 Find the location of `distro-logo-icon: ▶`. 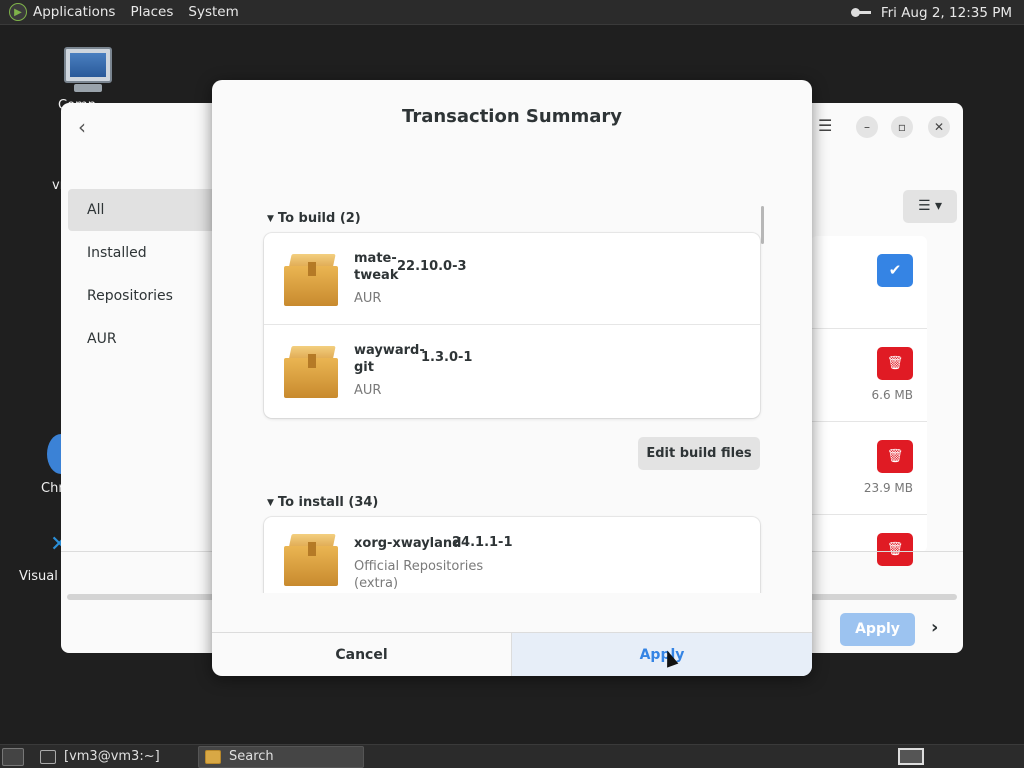

distro-logo-icon: ▶ is located at coordinates (18, 12).